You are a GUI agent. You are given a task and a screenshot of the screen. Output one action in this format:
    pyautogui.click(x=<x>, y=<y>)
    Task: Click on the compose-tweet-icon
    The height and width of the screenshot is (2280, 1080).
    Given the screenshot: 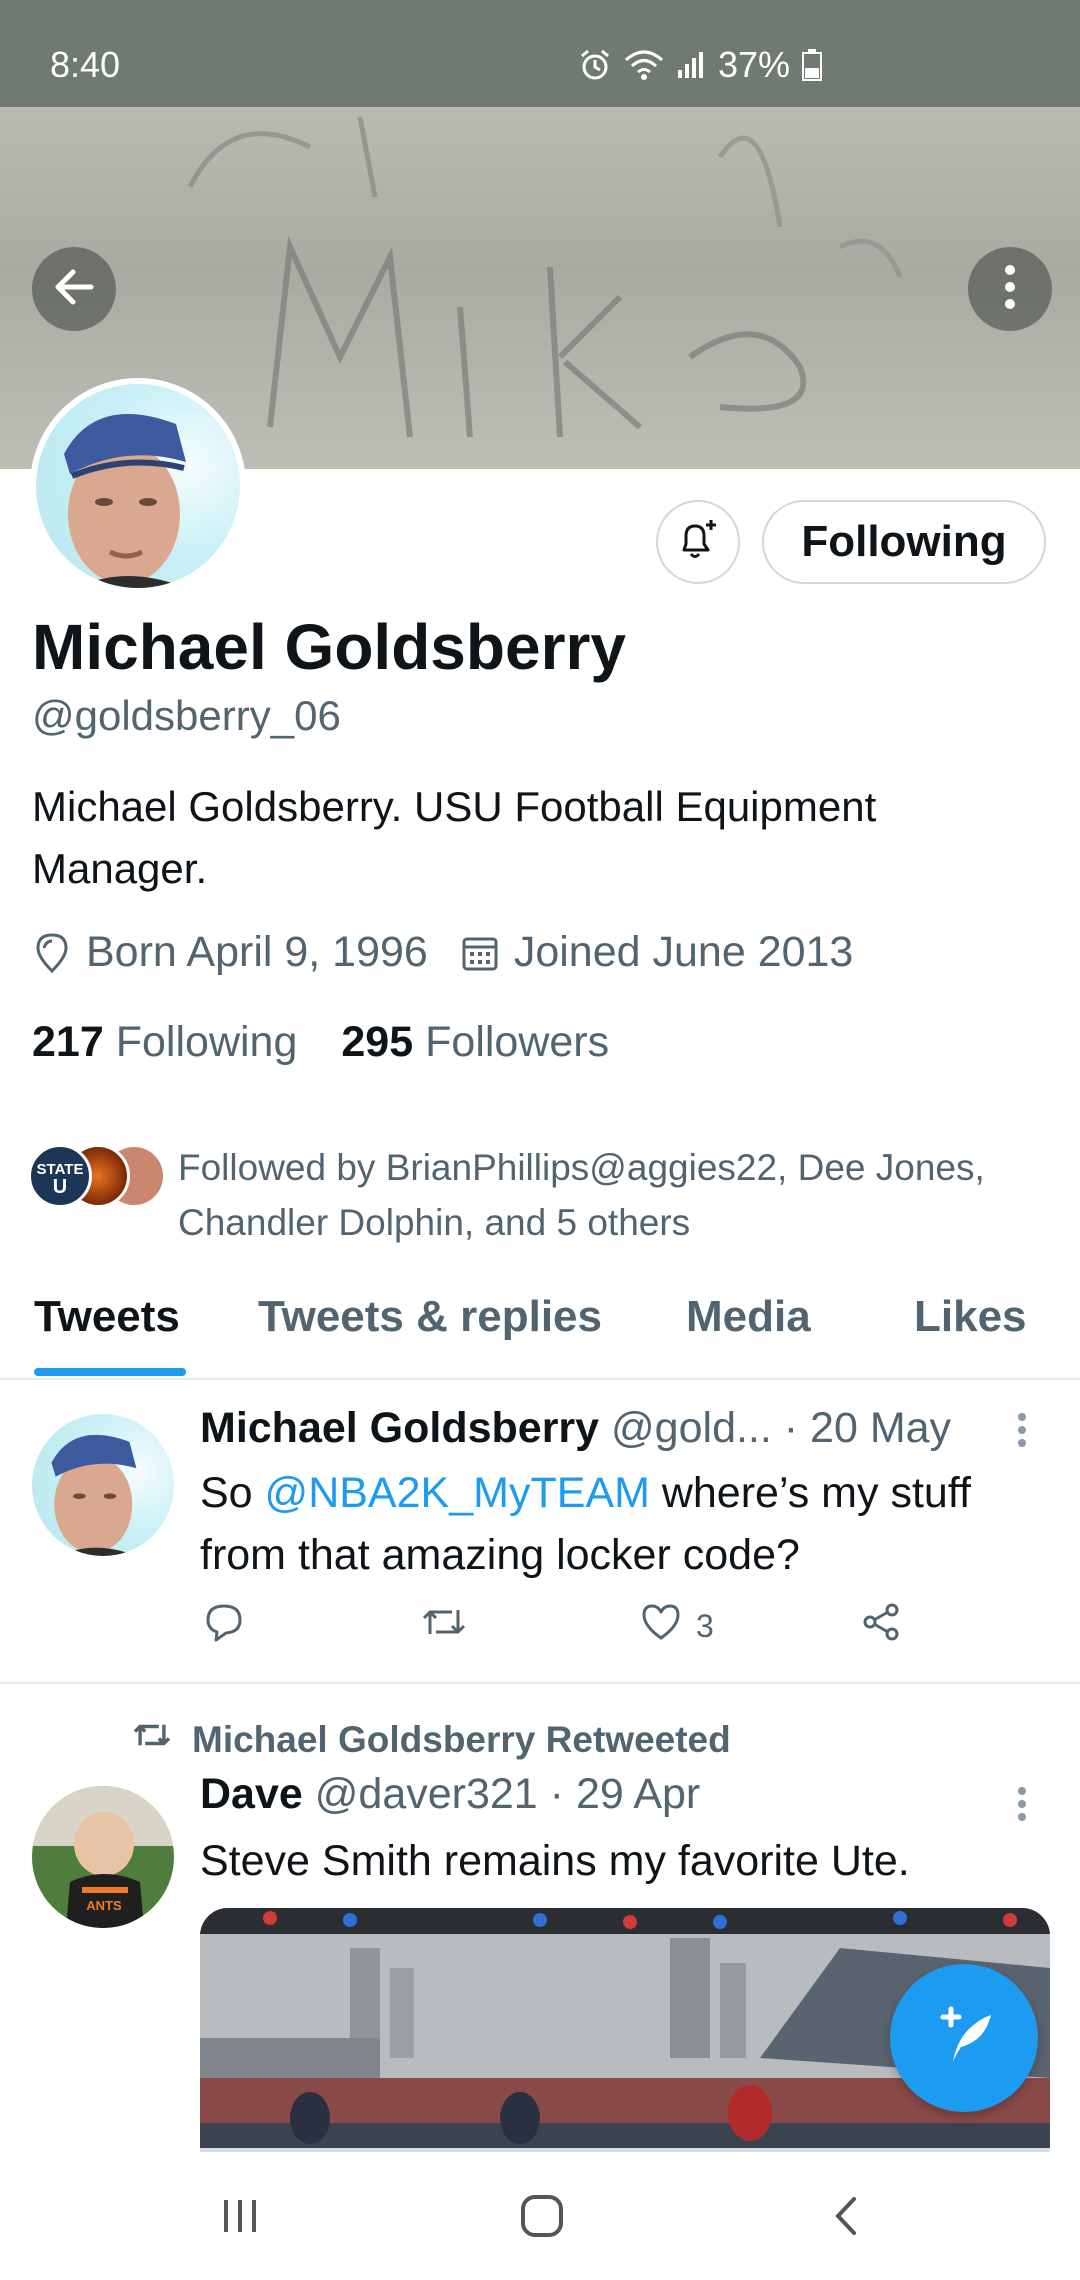 What is the action you would take?
    pyautogui.click(x=964, y=2038)
    